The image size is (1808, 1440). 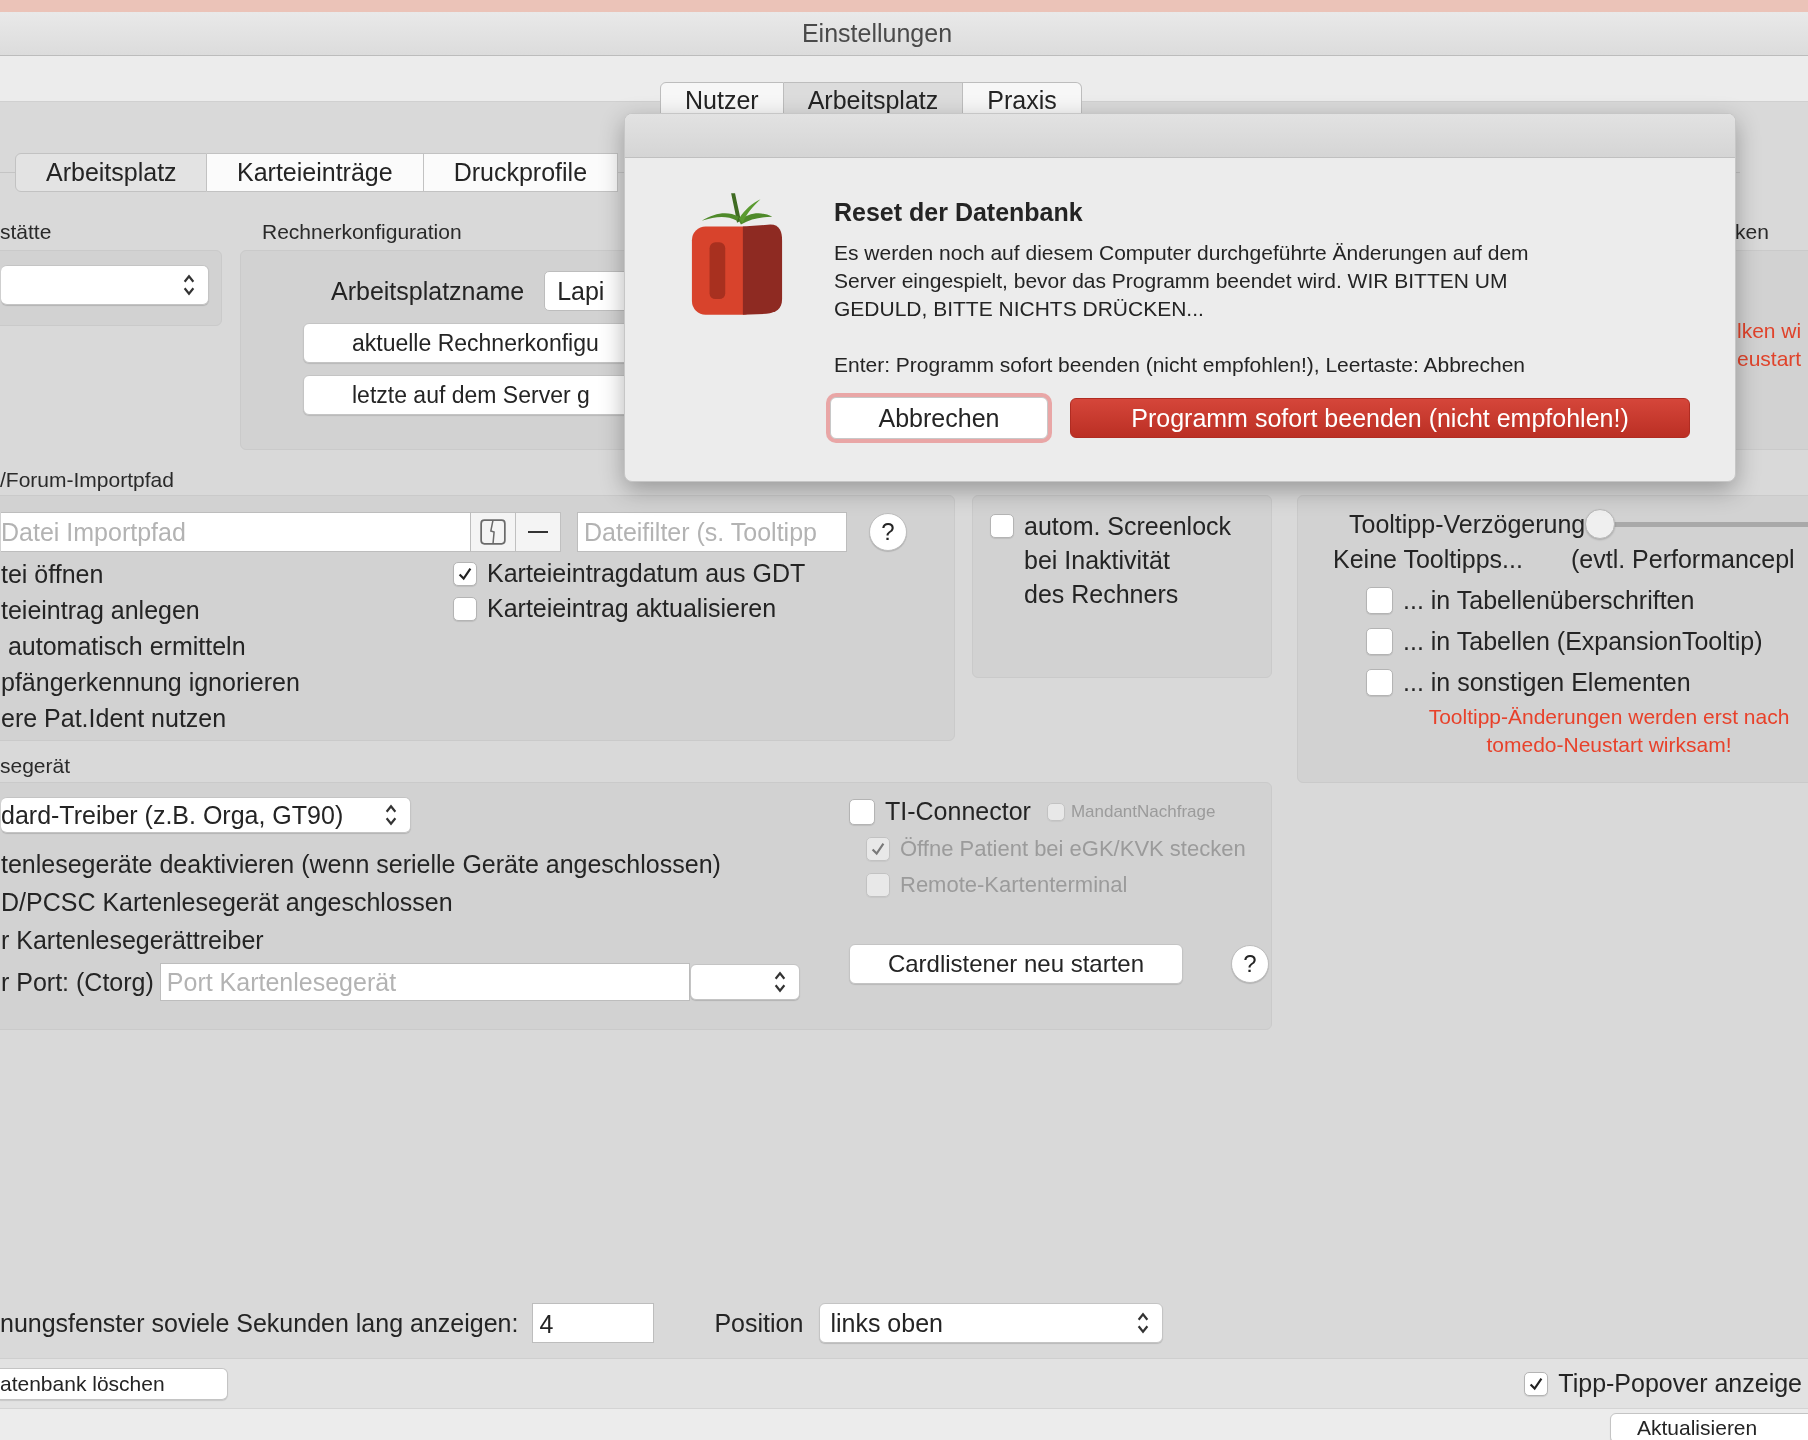 I want to click on note-text: (evtl. Performancepl, so click(x=1682, y=559).